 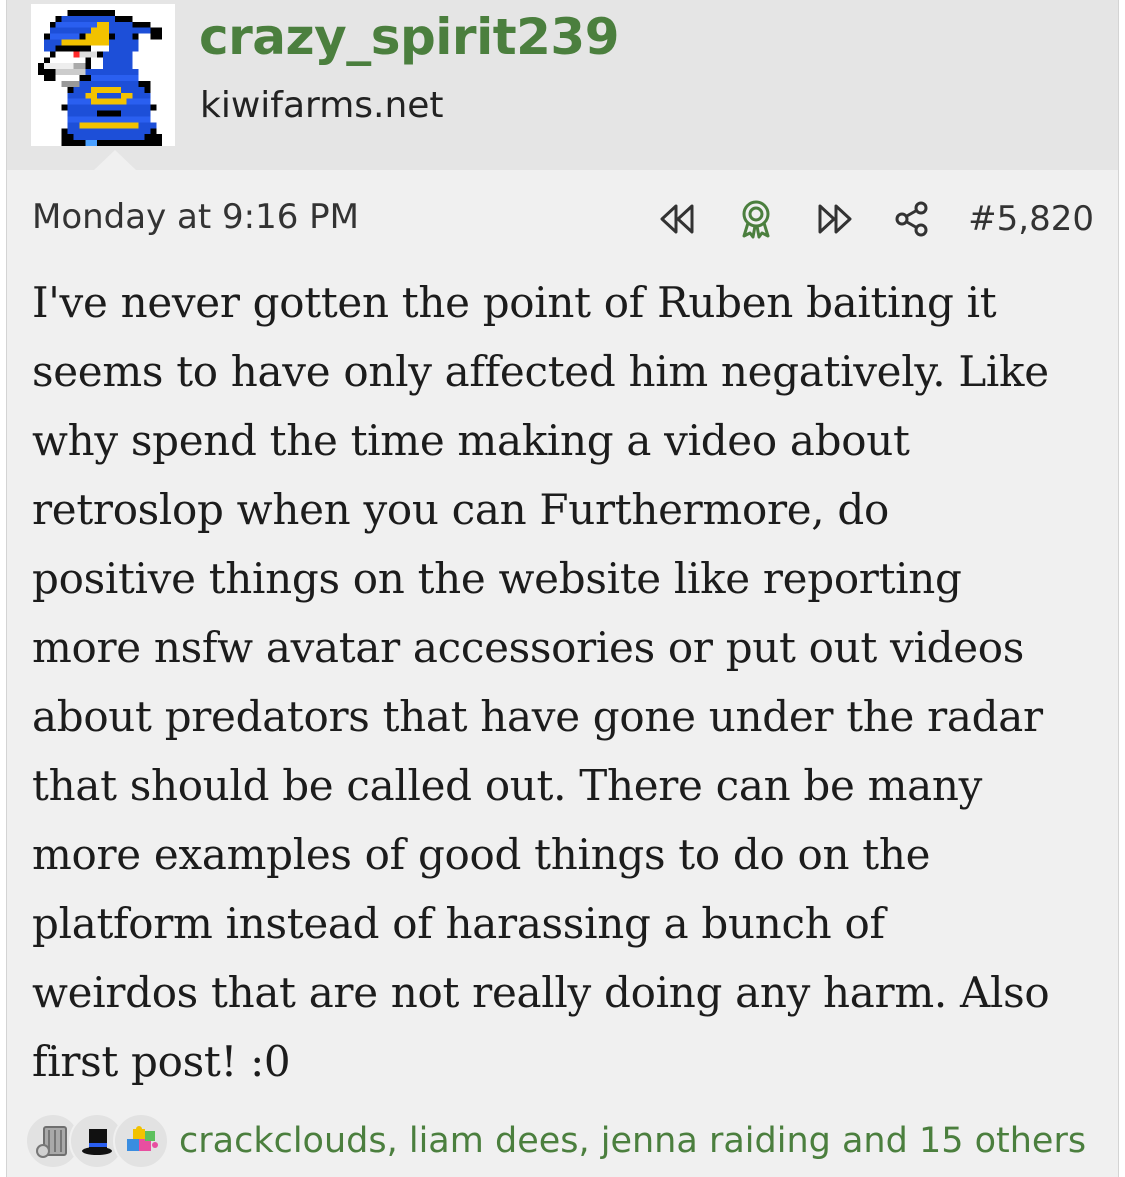 I want to click on post-header: crazy_spirit239 kiwifarms.net, so click(x=562, y=85).